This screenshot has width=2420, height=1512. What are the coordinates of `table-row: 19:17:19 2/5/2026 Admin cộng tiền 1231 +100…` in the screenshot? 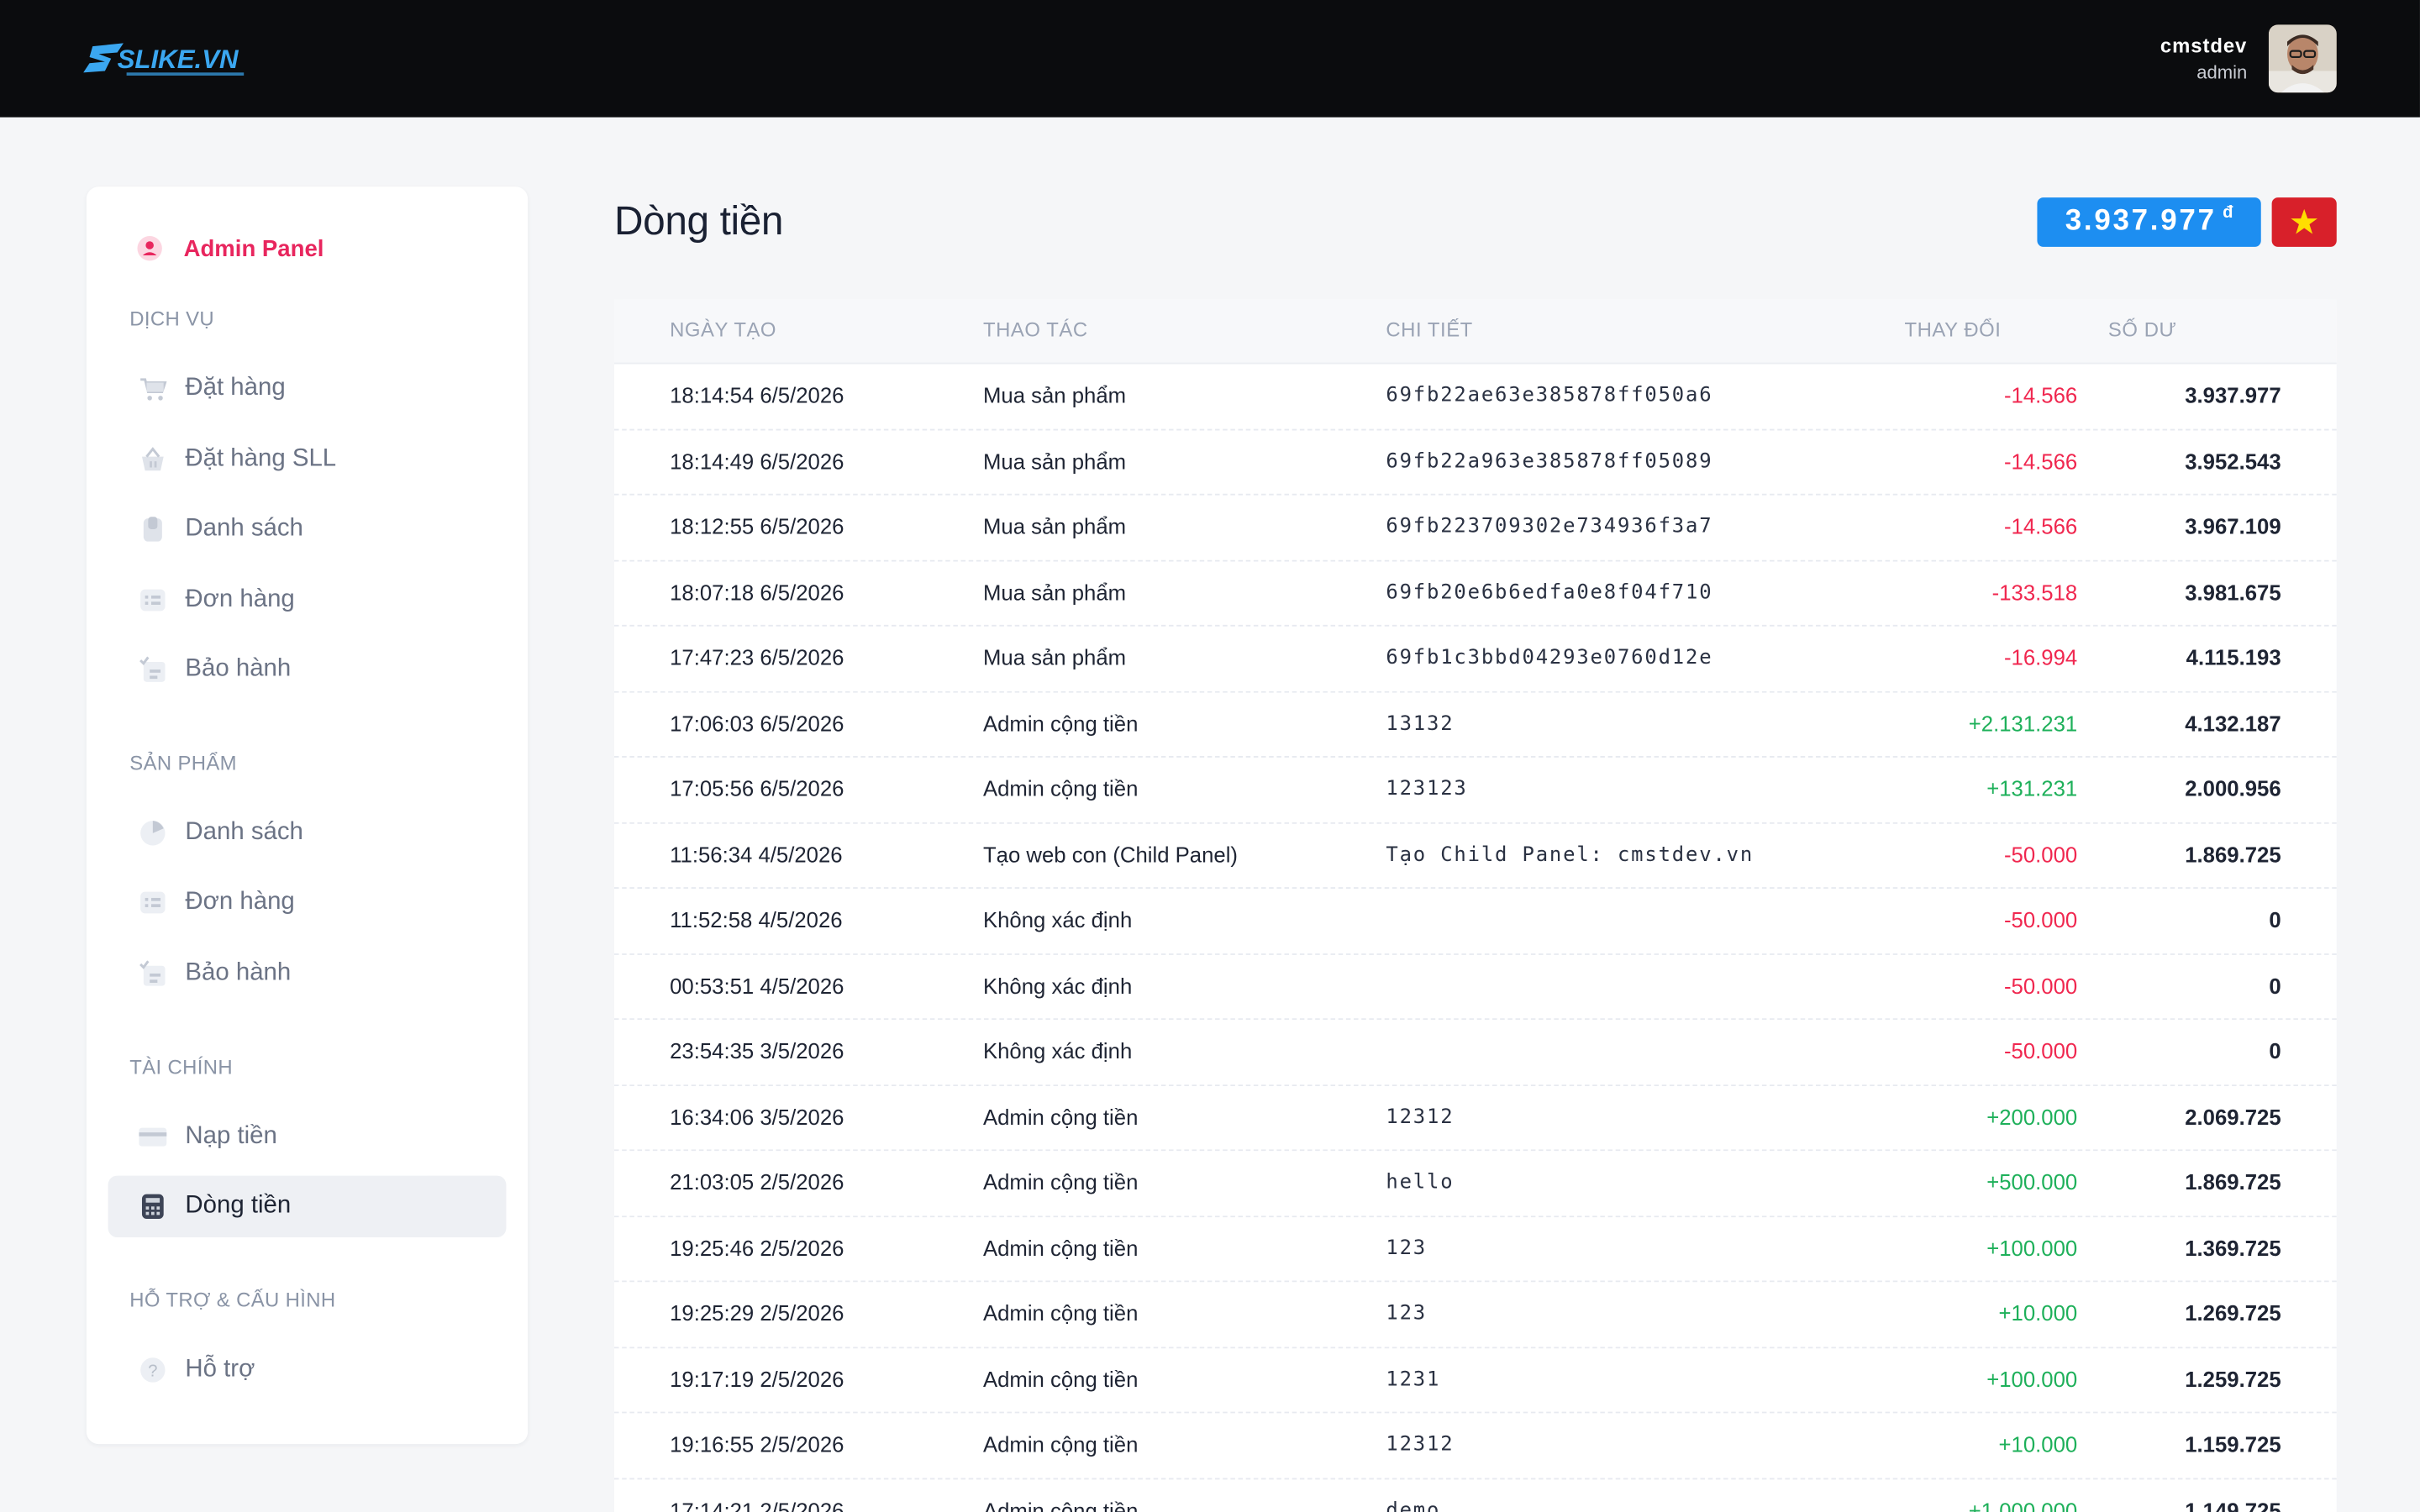 It's located at (1475, 1380).